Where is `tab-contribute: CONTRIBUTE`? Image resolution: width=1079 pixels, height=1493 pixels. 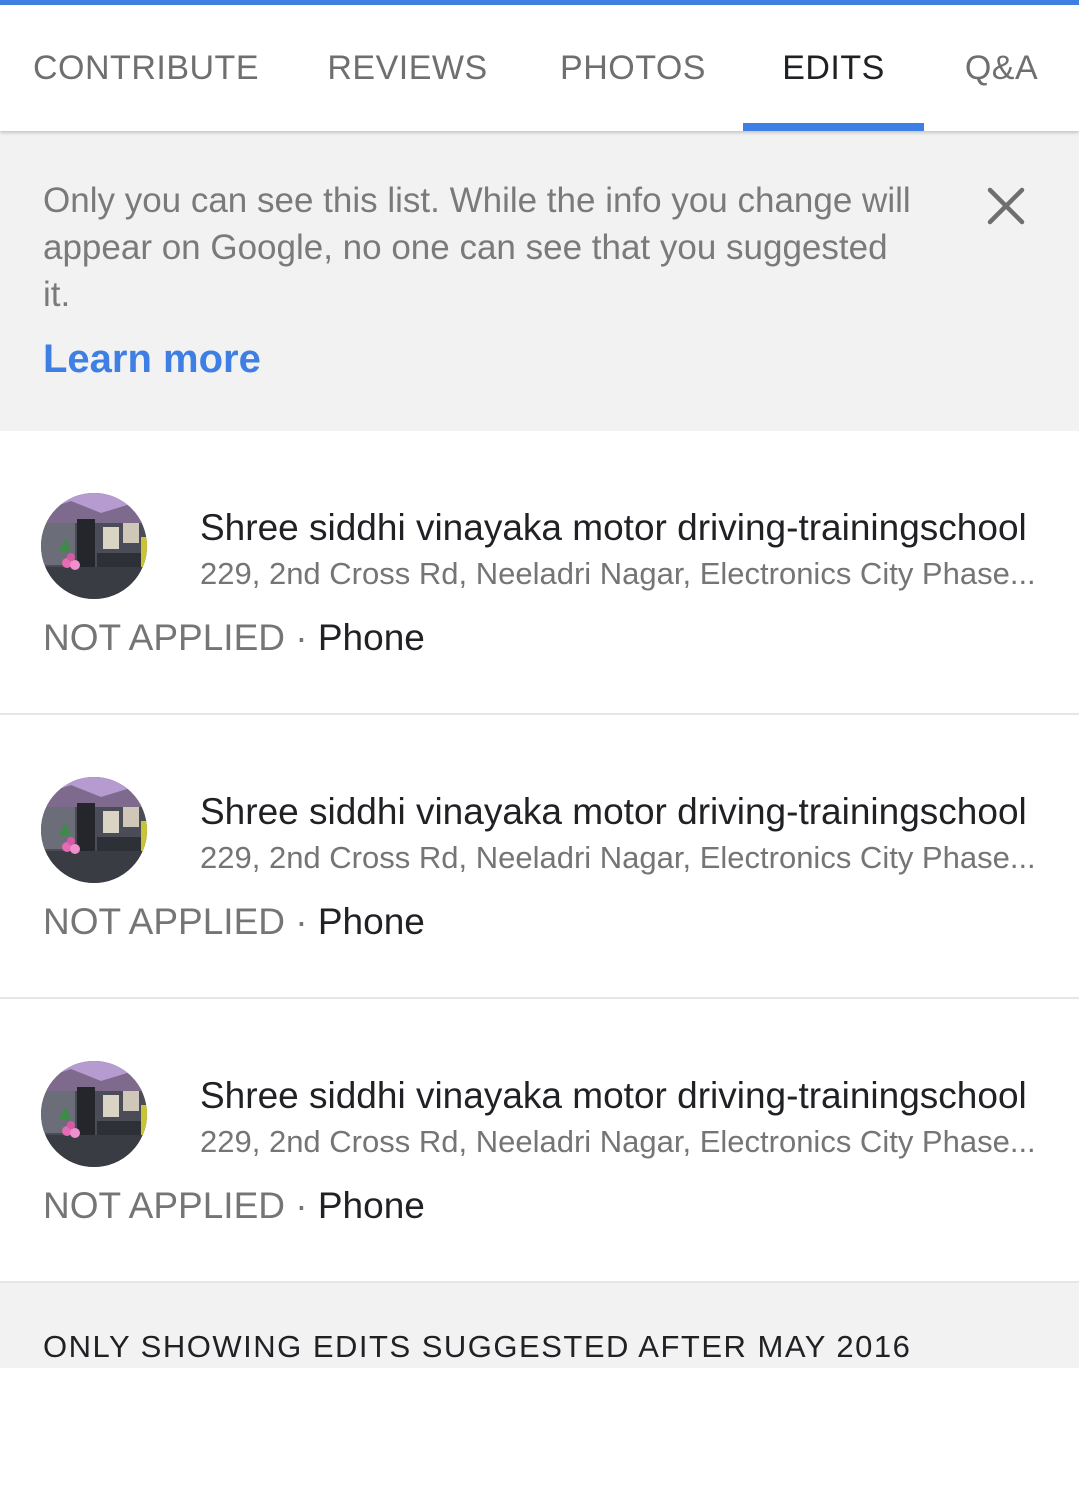 tab-contribute: CONTRIBUTE is located at coordinates (146, 68).